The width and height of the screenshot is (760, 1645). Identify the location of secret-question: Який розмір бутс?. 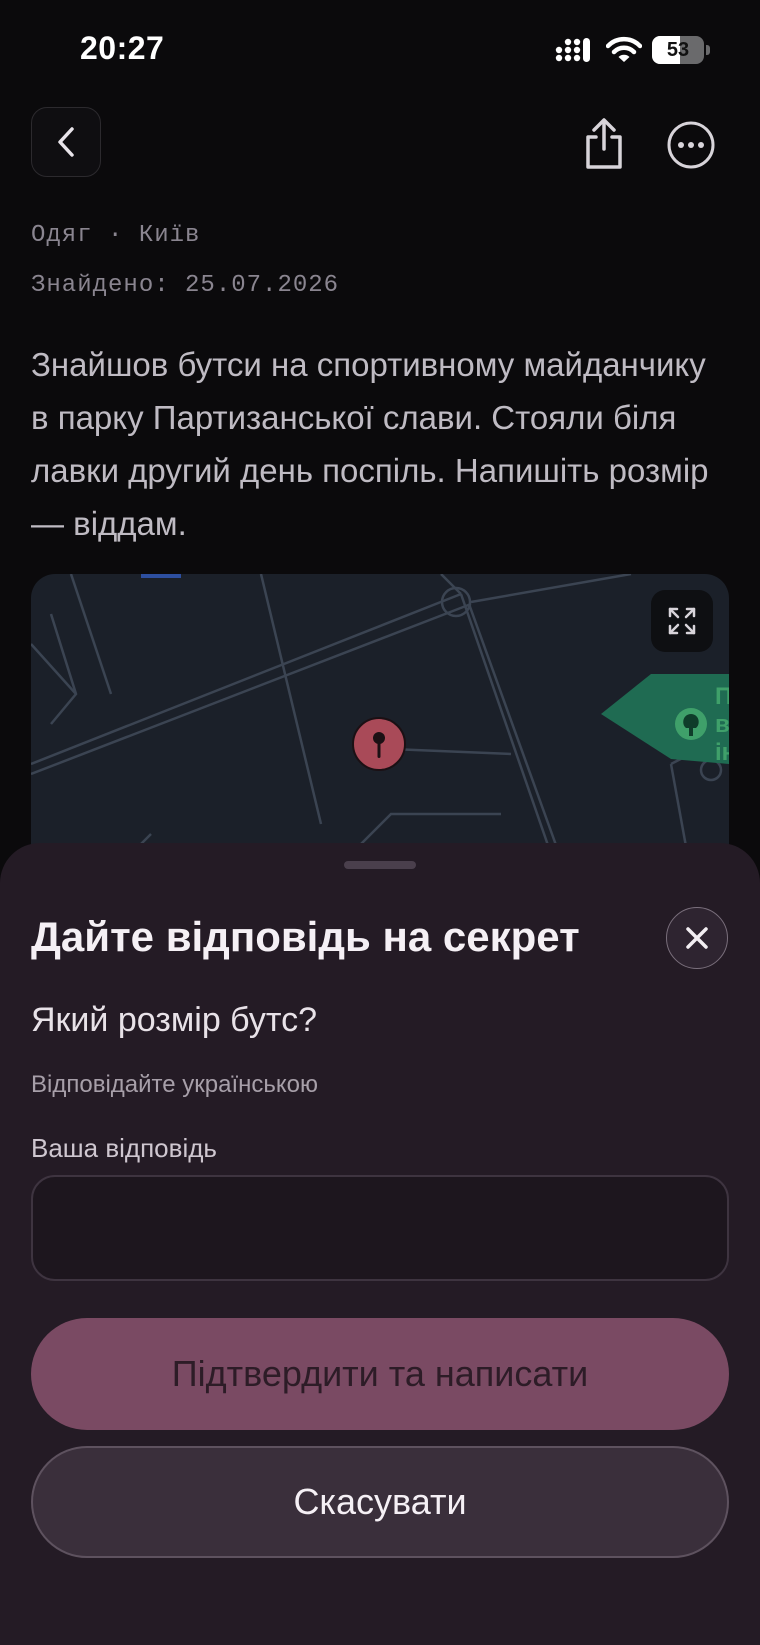
(174, 1020).